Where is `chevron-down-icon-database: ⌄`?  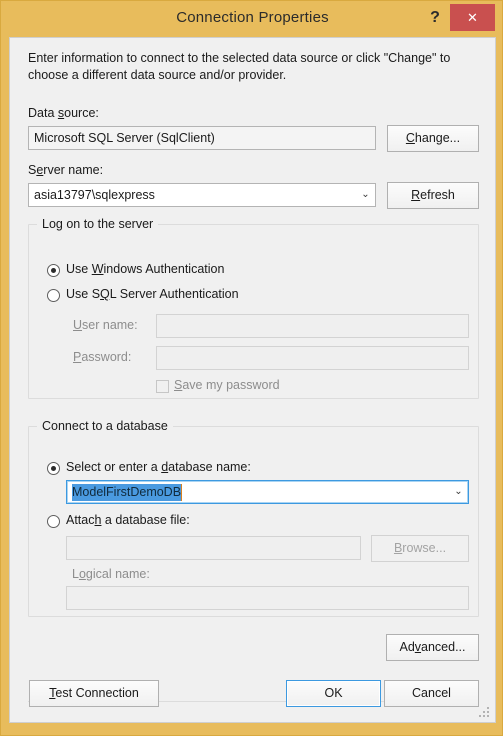
chevron-down-icon-database: ⌄ is located at coordinates (458, 492).